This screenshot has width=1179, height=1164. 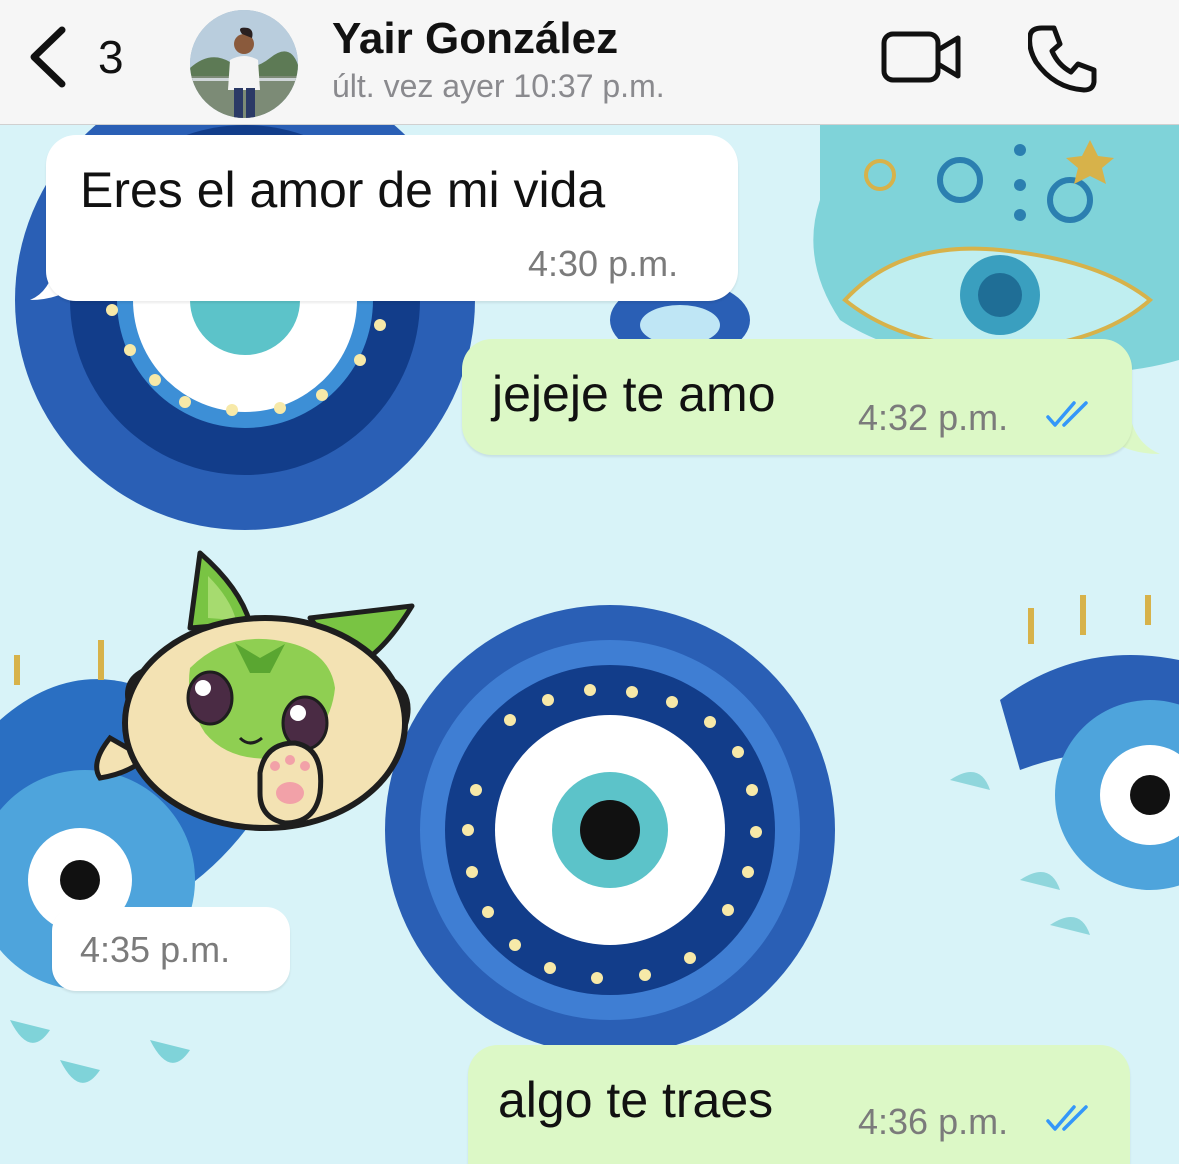 I want to click on message-time: 4:32 p.m., so click(x=933, y=417).